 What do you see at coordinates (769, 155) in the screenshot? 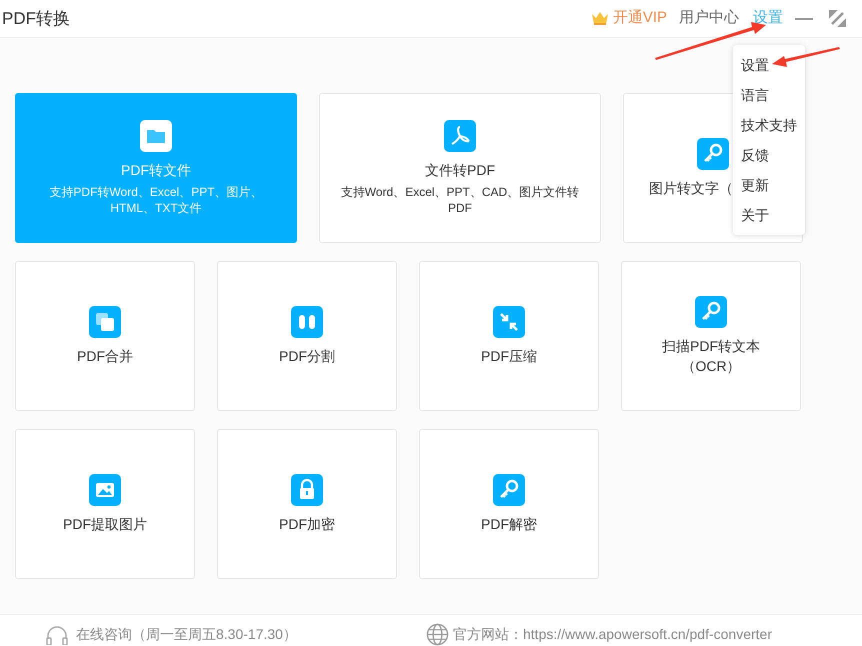
I see `menu-item: 反馈` at bounding box center [769, 155].